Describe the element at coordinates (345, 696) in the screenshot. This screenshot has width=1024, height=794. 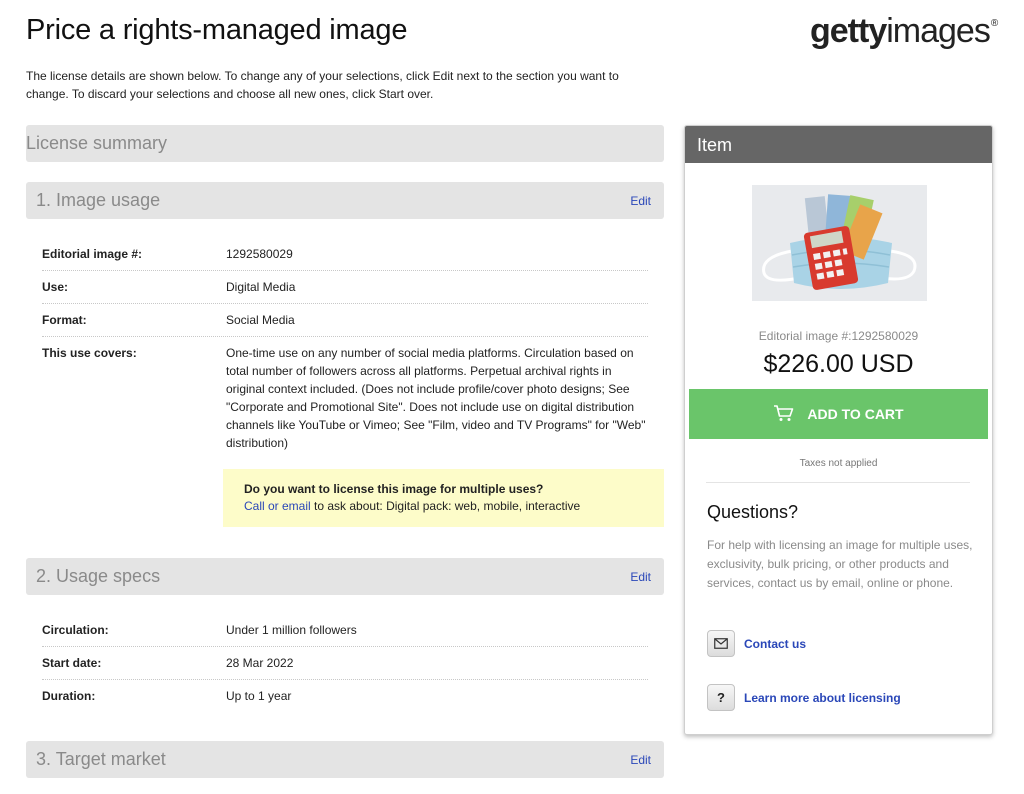
I see `detail-row: Duration: Up to 1 year` at that location.